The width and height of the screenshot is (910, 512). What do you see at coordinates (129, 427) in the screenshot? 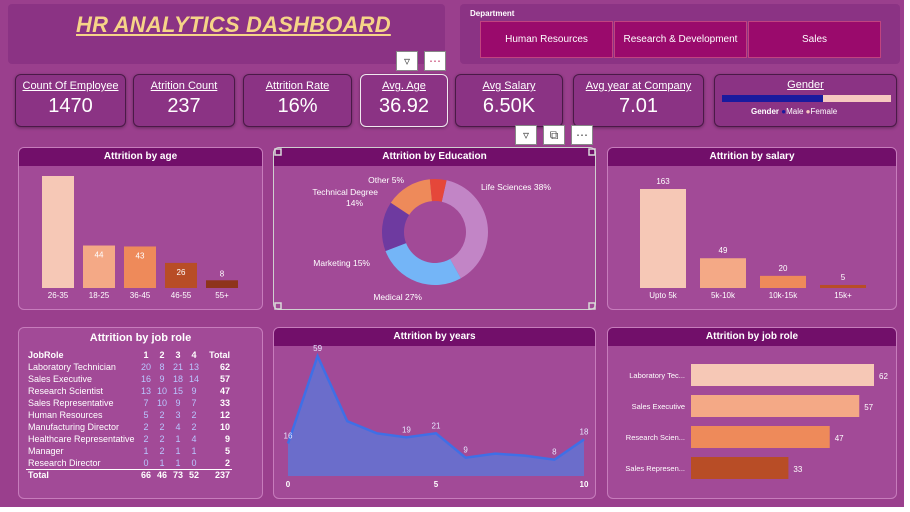
I see `table-row: Manufacturing Director 2 2 4 2 10` at bounding box center [129, 427].